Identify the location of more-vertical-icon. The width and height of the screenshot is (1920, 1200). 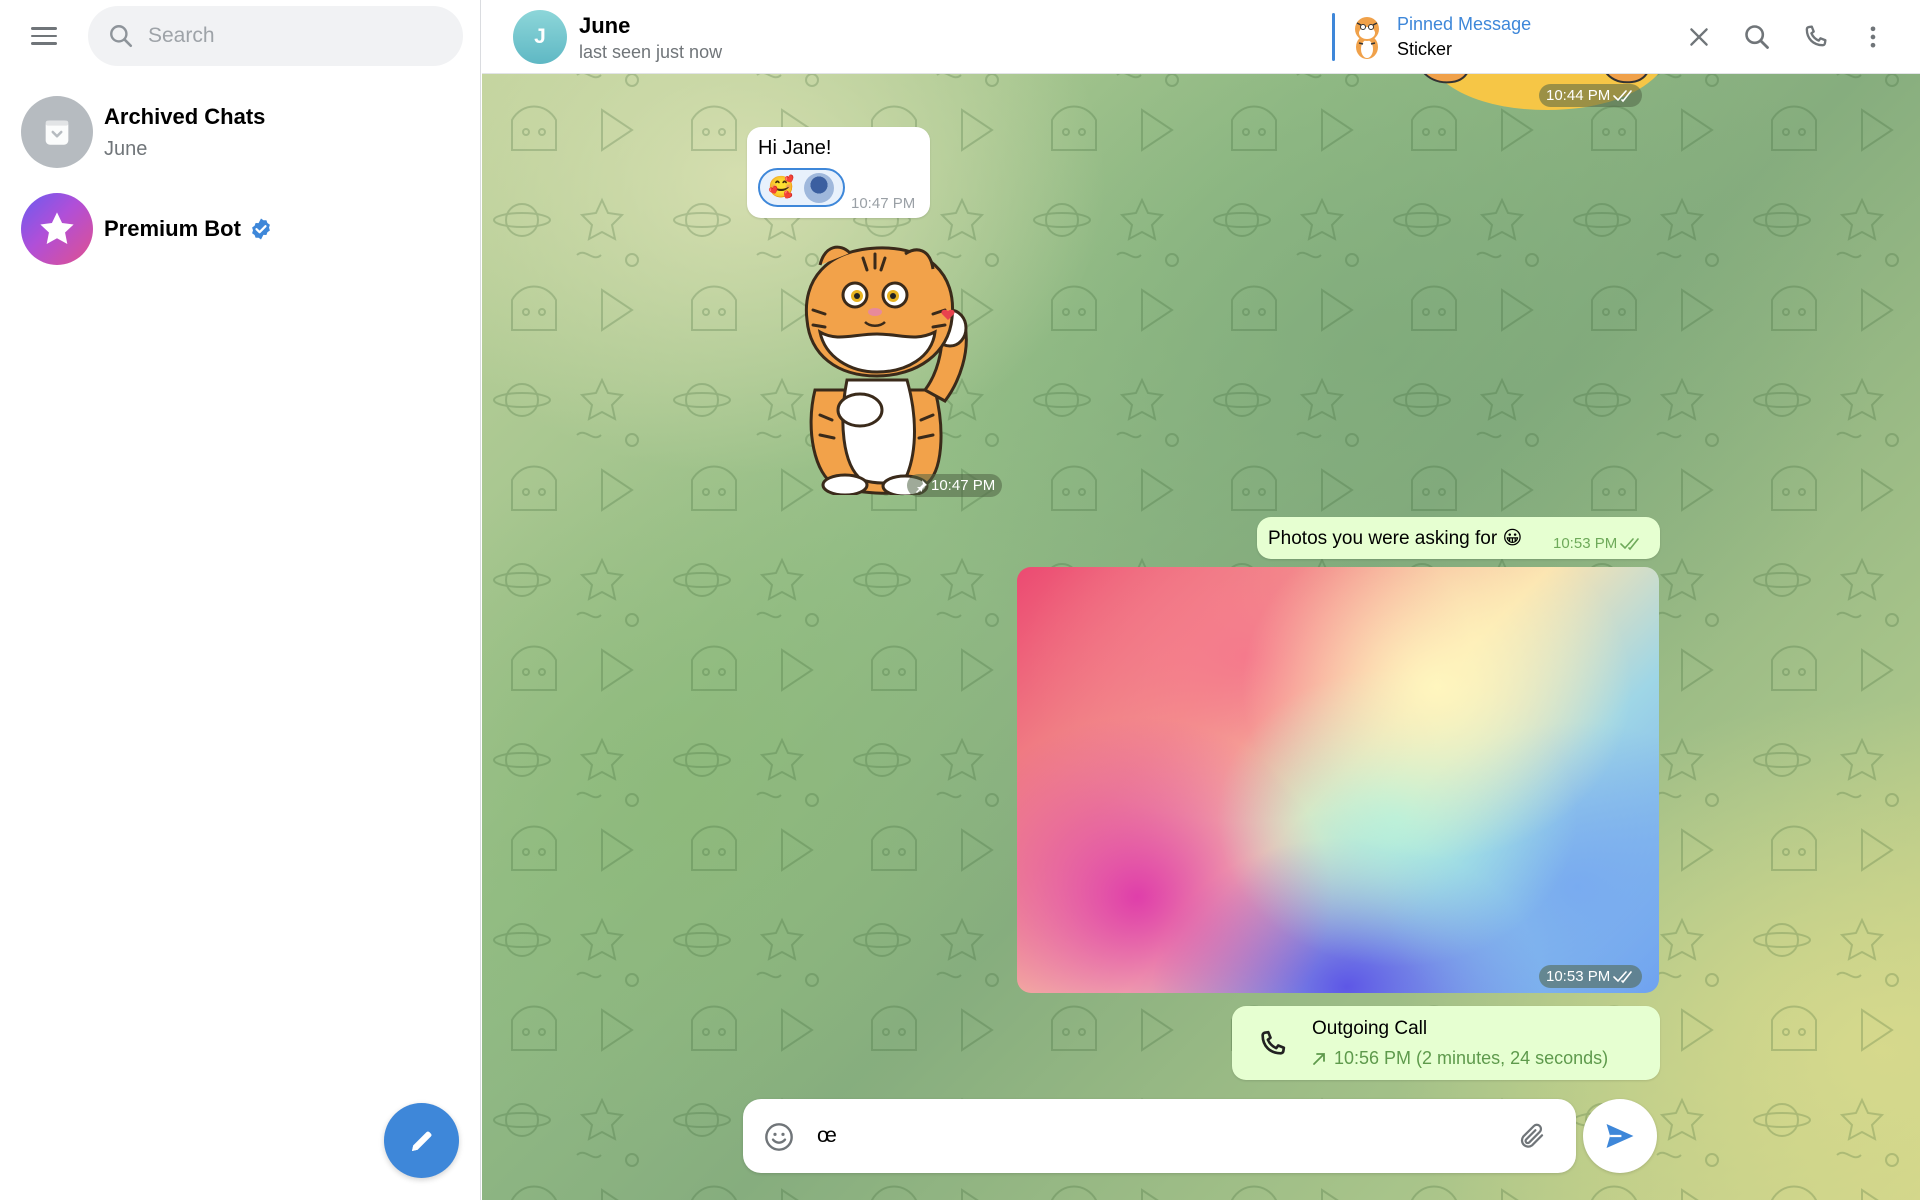
(1873, 37).